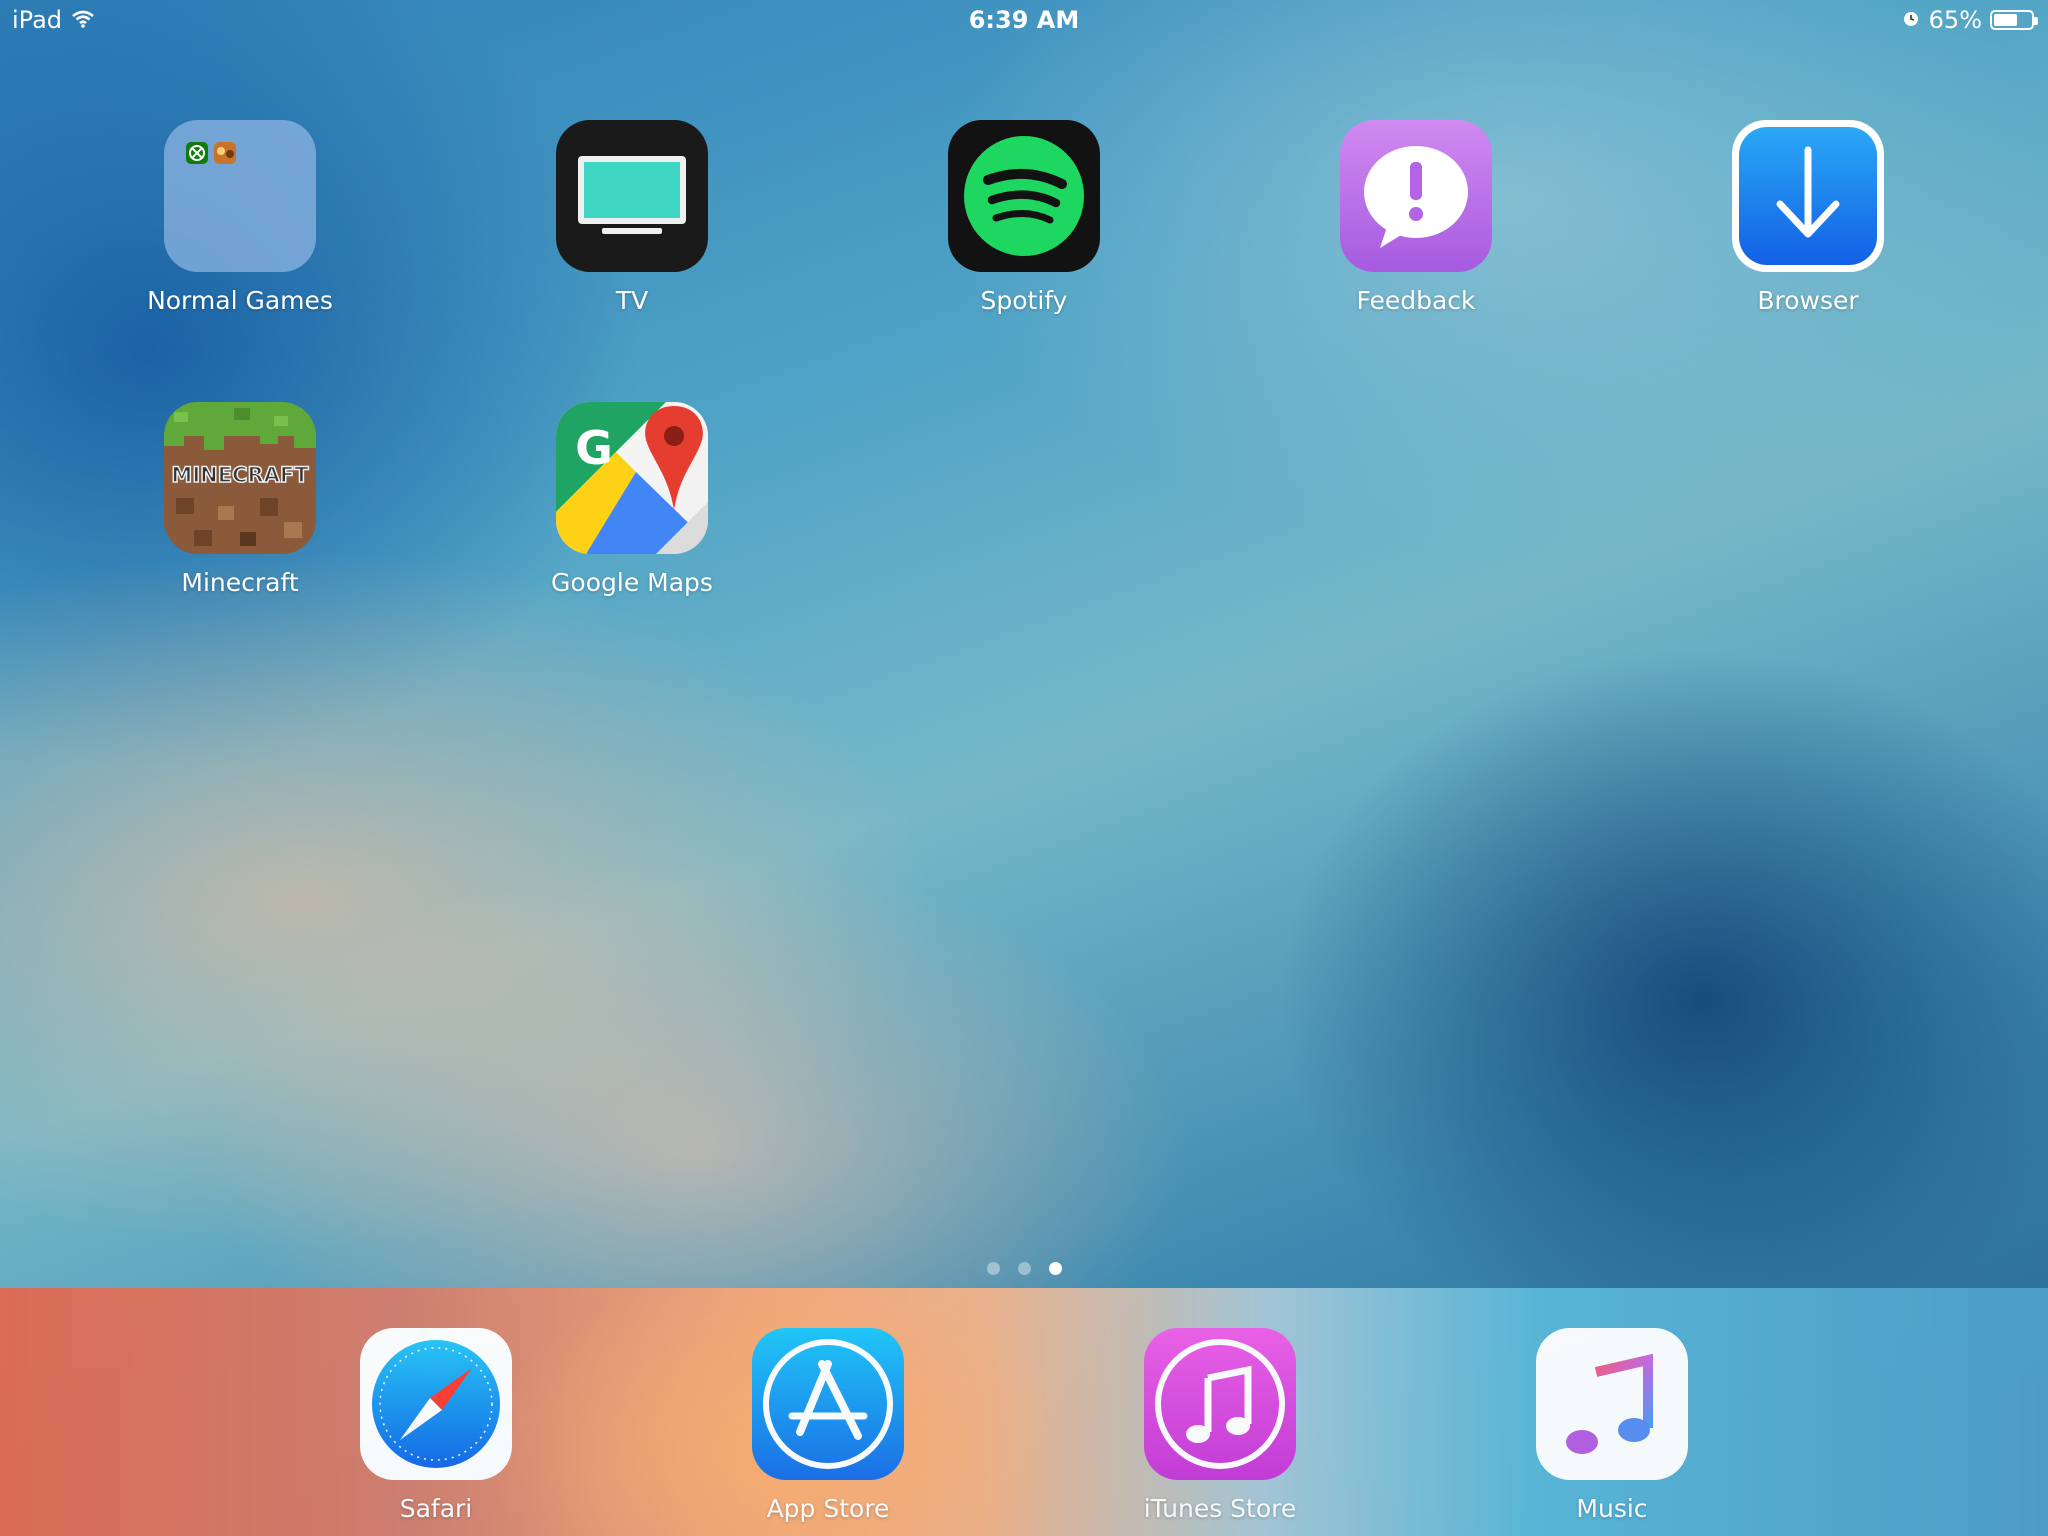 The height and width of the screenshot is (1536, 2048). I want to click on app-label: Browser, so click(1808, 300).